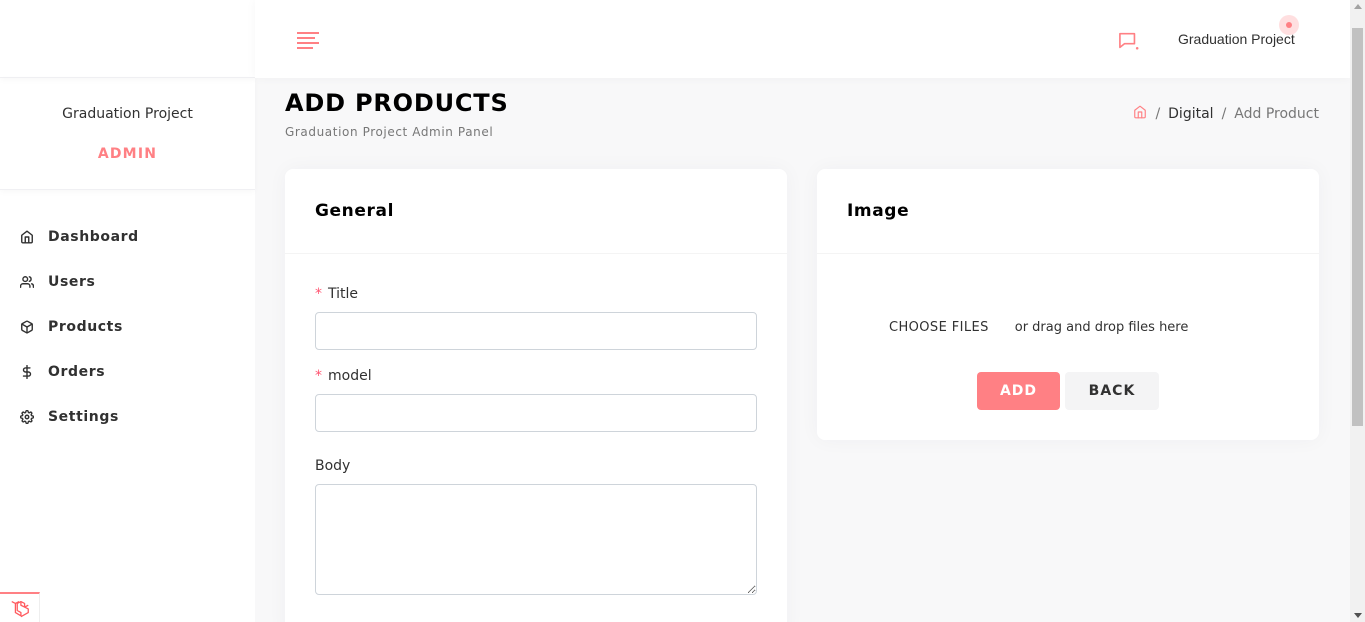  What do you see at coordinates (127, 114) in the screenshot?
I see `sidebar-user-name: Graduation Project` at bounding box center [127, 114].